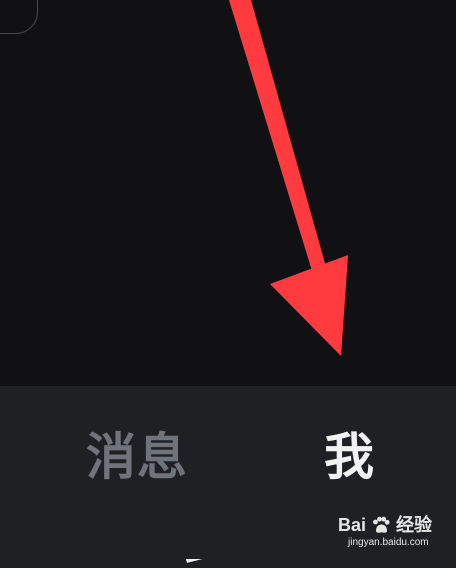 This screenshot has width=456, height=568. I want to click on watermark-url: jingyan.baidu.com, so click(388, 542).